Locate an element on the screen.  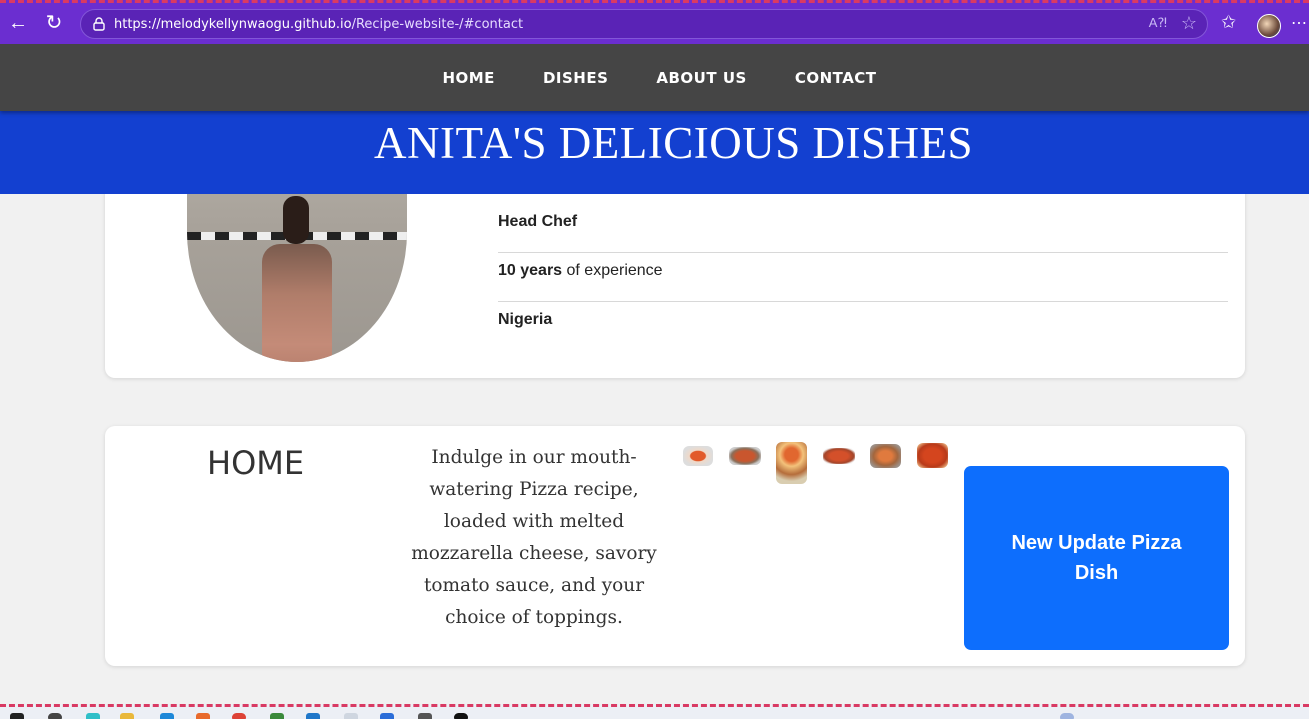
lock-icon is located at coordinates (99, 24).